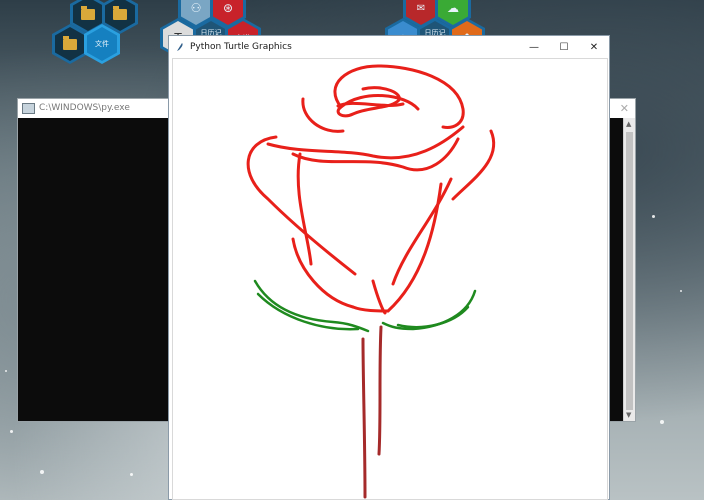  I want to click on console-close-button: ✕, so click(624, 108).